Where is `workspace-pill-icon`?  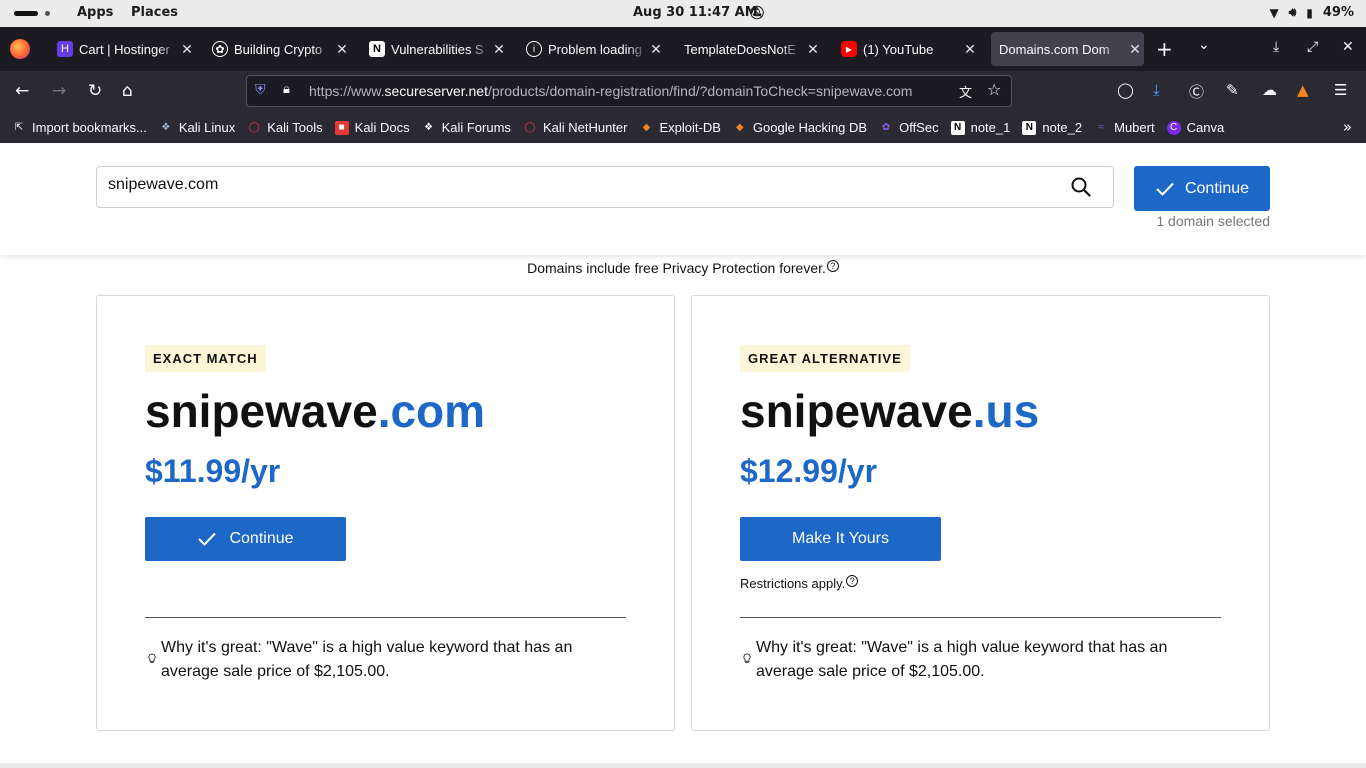 workspace-pill-icon is located at coordinates (26, 13).